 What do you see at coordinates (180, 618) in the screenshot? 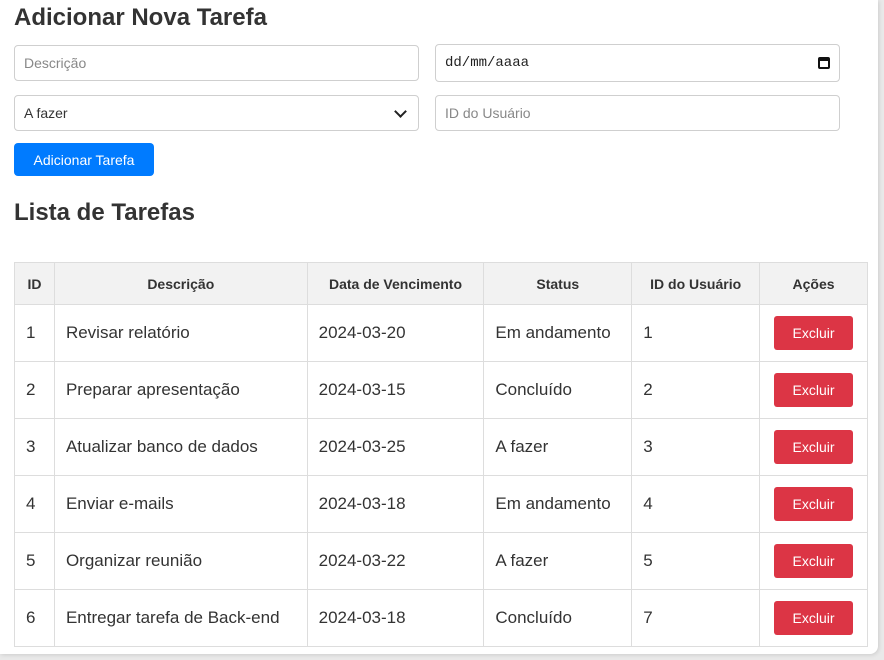
I see `cell-description: Entregar tarefa de Back-end` at bounding box center [180, 618].